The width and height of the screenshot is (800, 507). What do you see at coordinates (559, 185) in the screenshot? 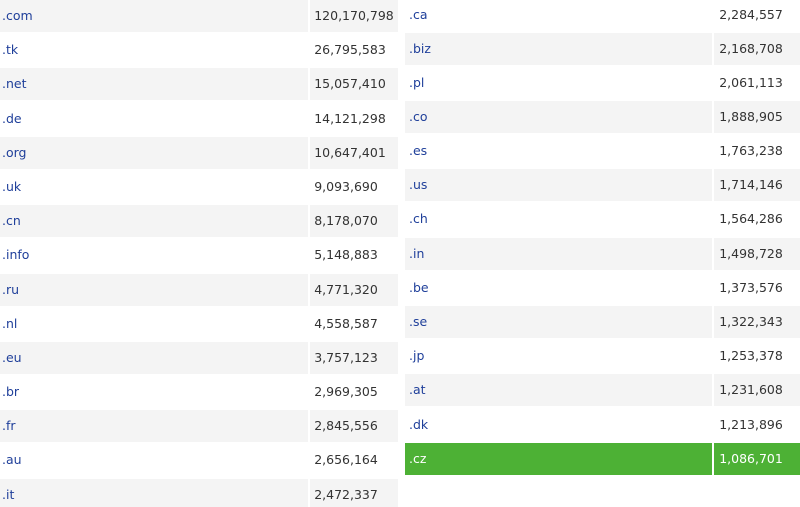
I see `domain-cell: .us` at bounding box center [559, 185].